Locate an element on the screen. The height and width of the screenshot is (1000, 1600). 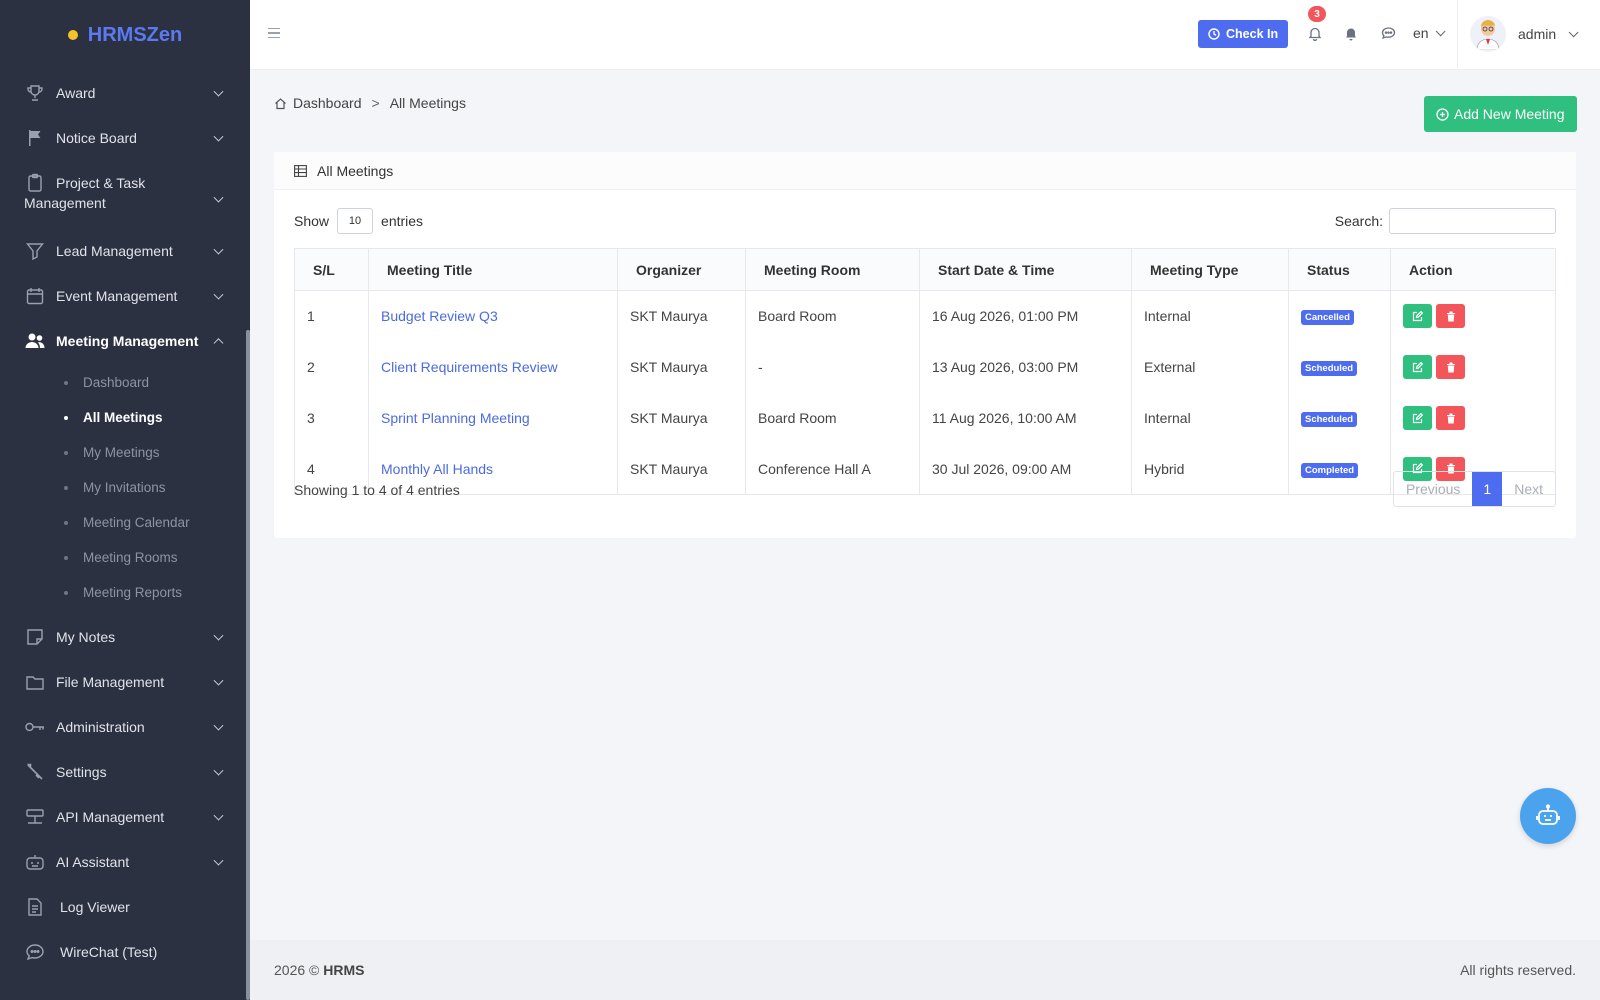
subnav-dashboard: Dashboard is located at coordinates (125, 382).